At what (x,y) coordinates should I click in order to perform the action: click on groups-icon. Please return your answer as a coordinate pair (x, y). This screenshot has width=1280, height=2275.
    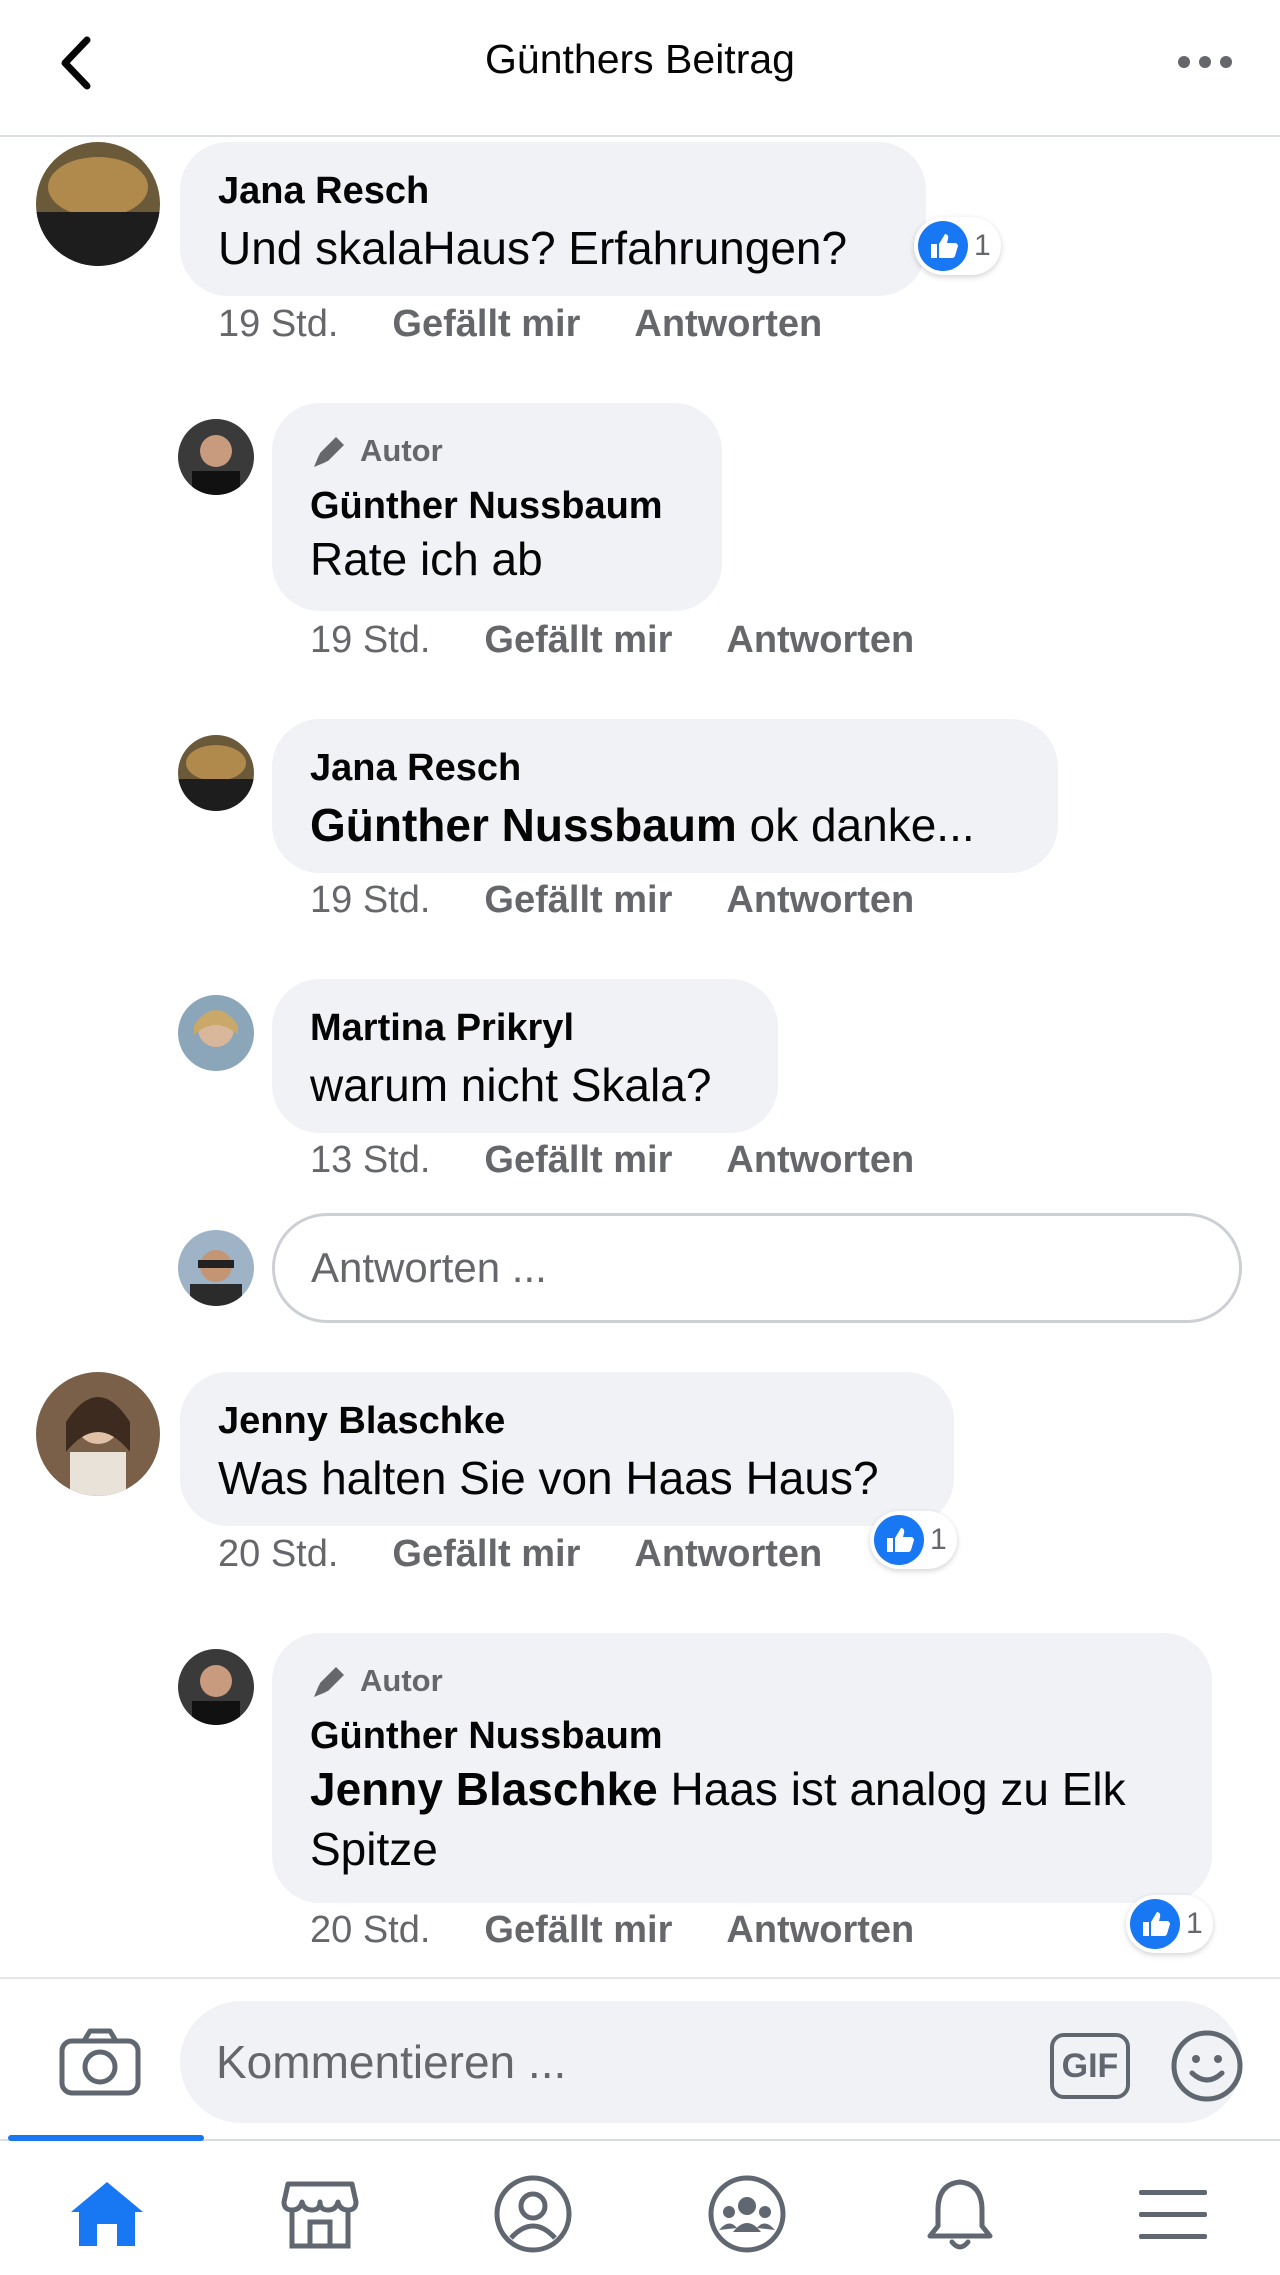
    Looking at the image, I should click on (747, 2214).